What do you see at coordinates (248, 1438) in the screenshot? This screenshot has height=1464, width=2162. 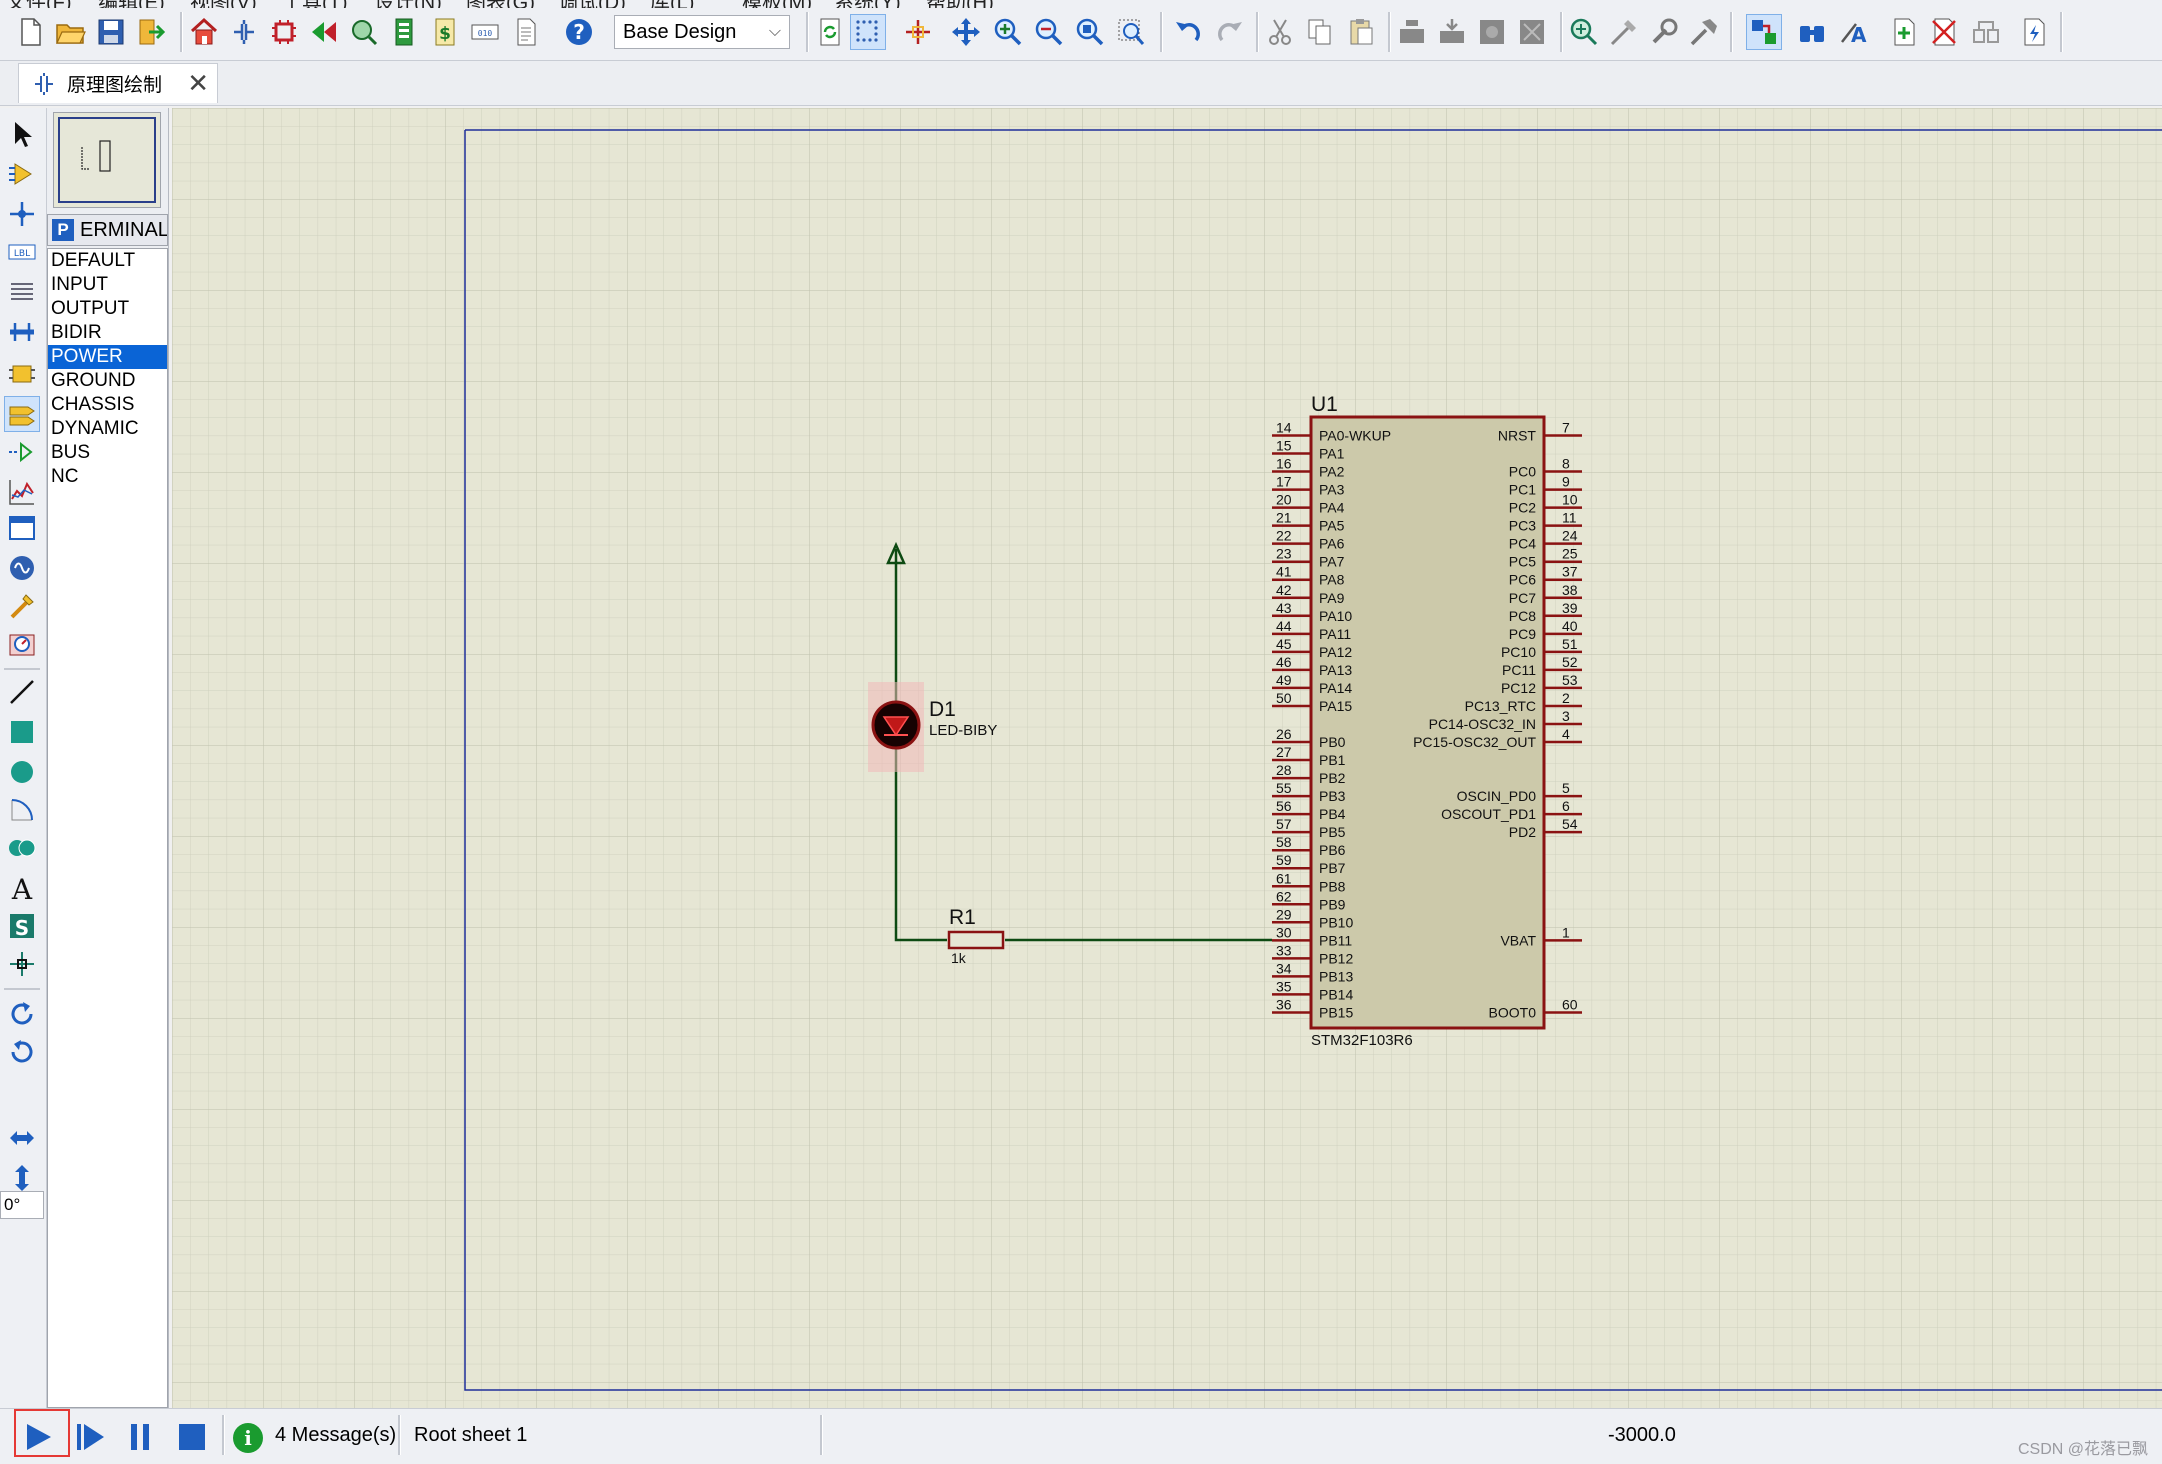 I see `info-icon: i` at bounding box center [248, 1438].